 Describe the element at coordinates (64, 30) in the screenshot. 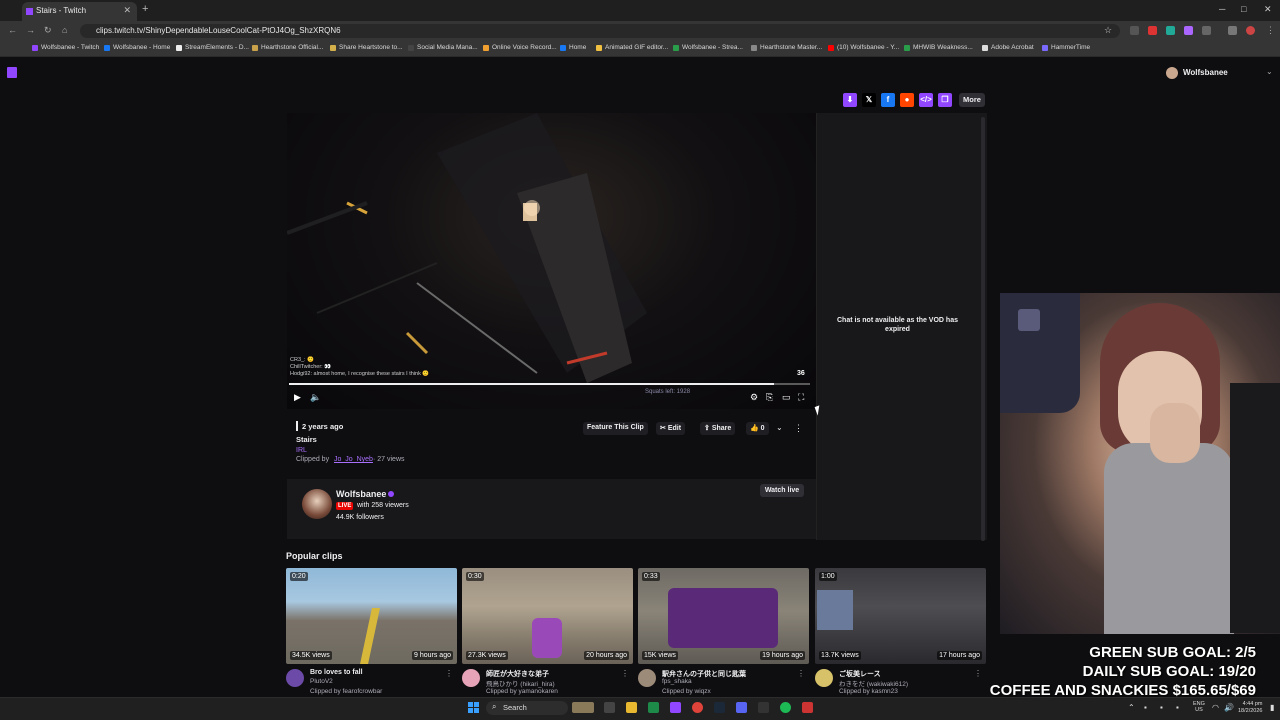

I see `home-icon: ⌂` at that location.